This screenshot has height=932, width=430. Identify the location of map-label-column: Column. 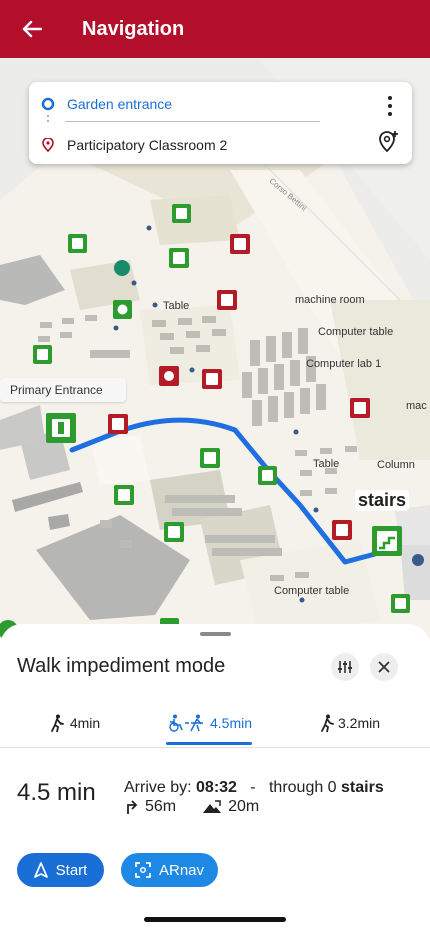
(396, 465).